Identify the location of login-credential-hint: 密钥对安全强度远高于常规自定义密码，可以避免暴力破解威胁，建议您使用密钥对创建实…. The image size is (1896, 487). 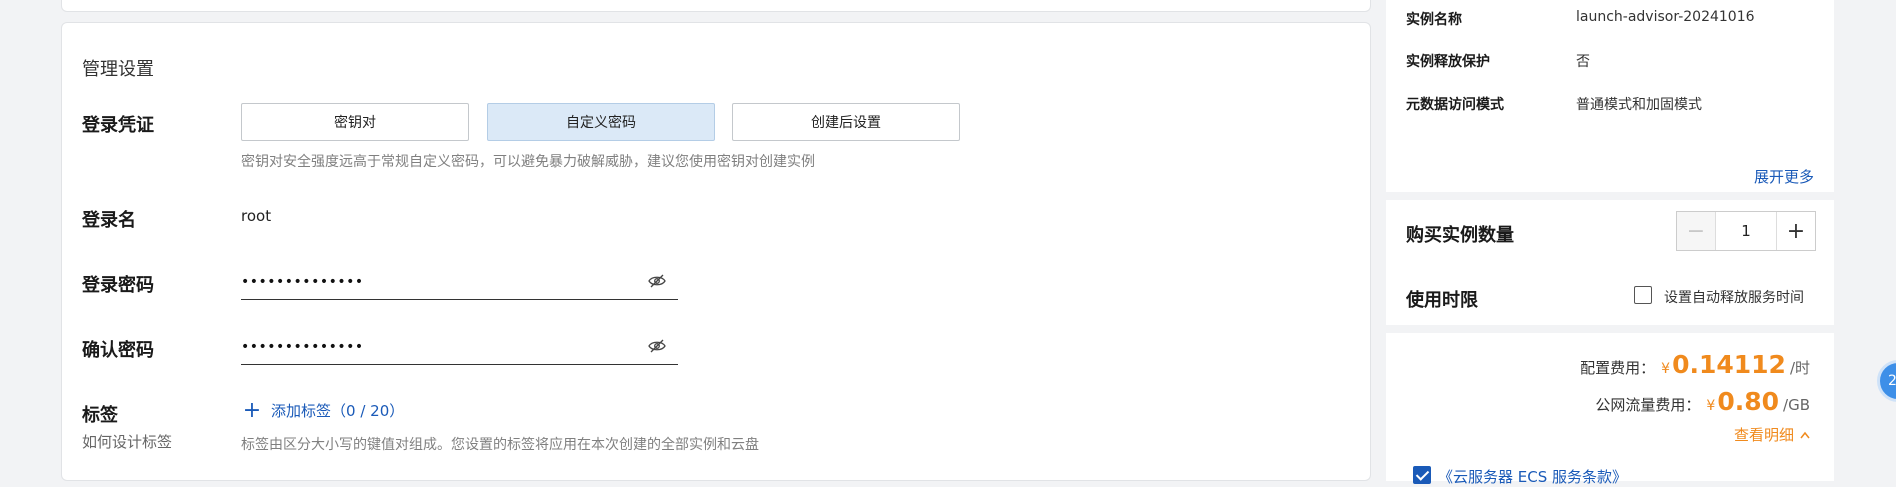
(528, 162).